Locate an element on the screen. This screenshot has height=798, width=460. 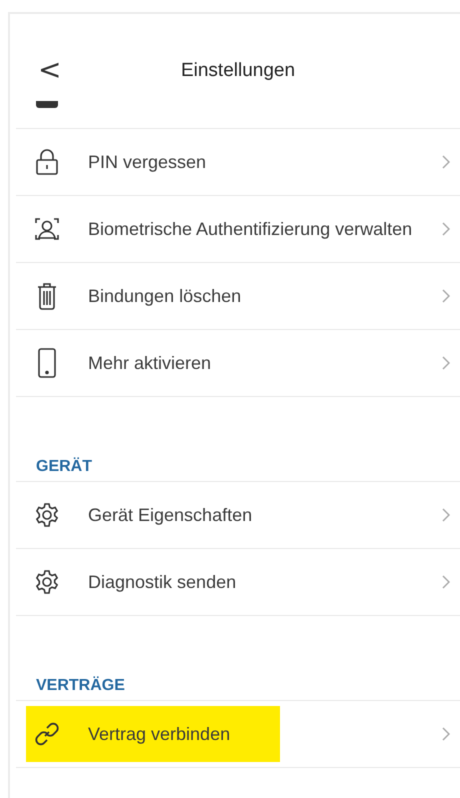
cut-off-icon is located at coordinates (47, 104).